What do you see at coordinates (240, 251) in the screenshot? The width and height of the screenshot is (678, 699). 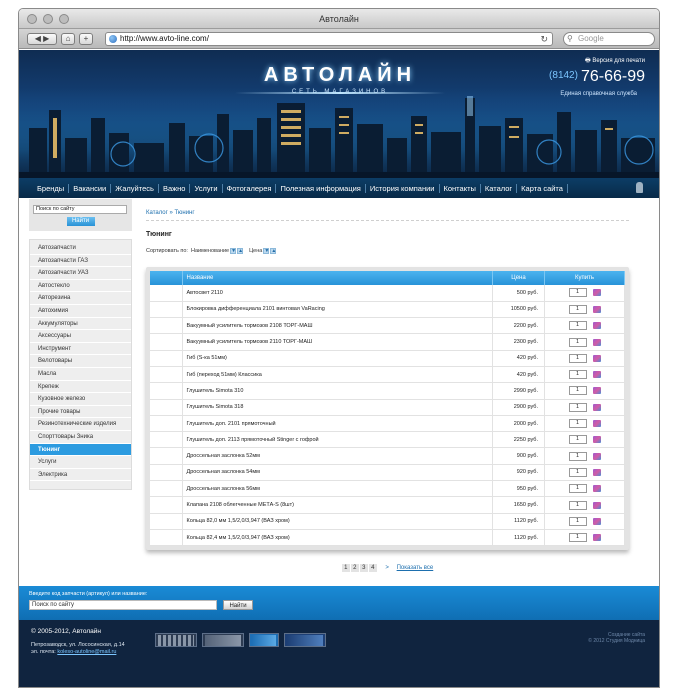 I see `sort-name-asc-icon: ▲` at bounding box center [240, 251].